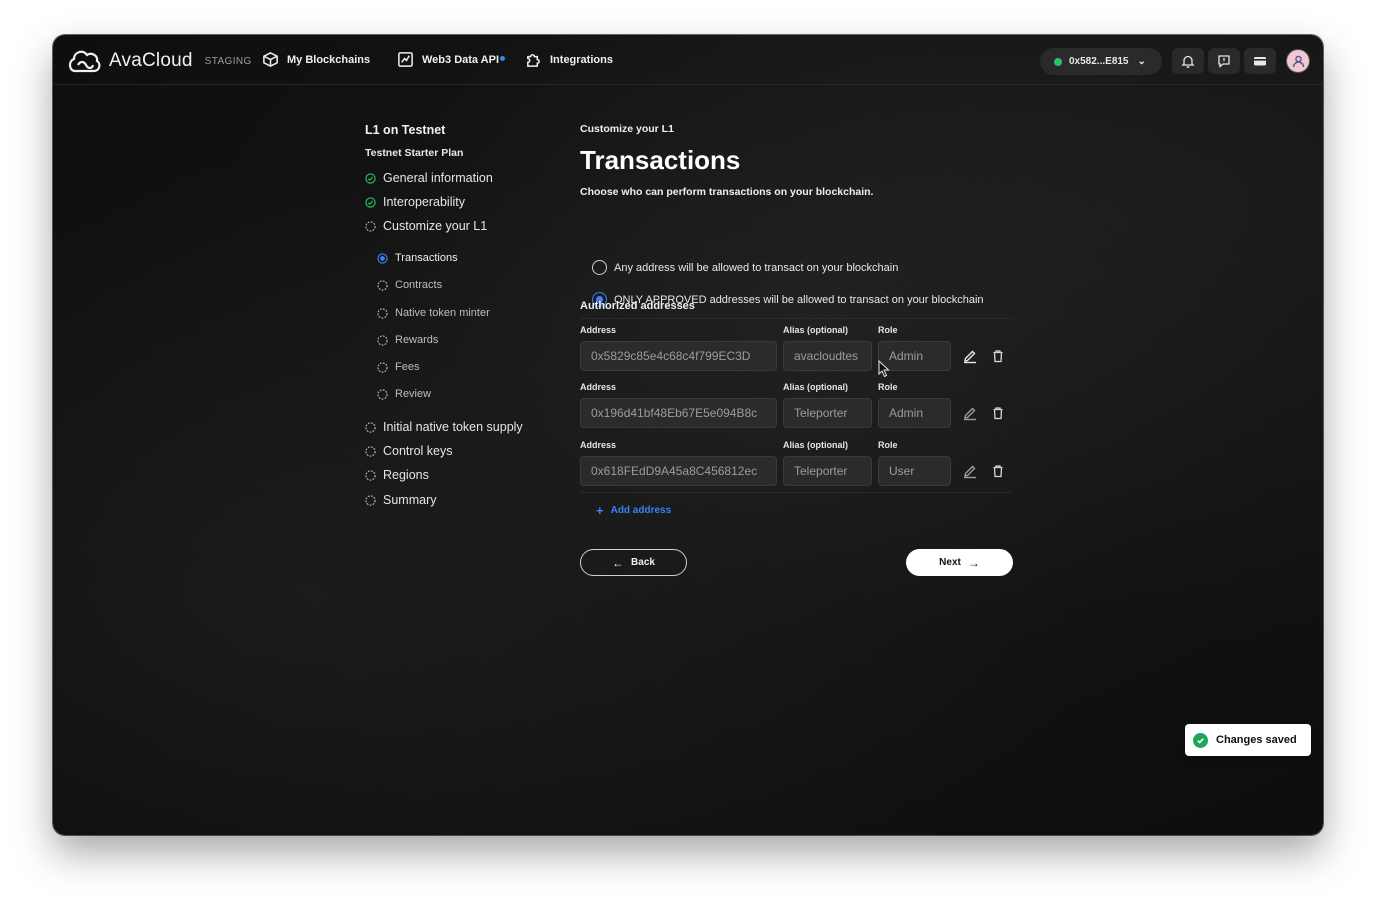  I want to click on role-field: Admin, so click(914, 413).